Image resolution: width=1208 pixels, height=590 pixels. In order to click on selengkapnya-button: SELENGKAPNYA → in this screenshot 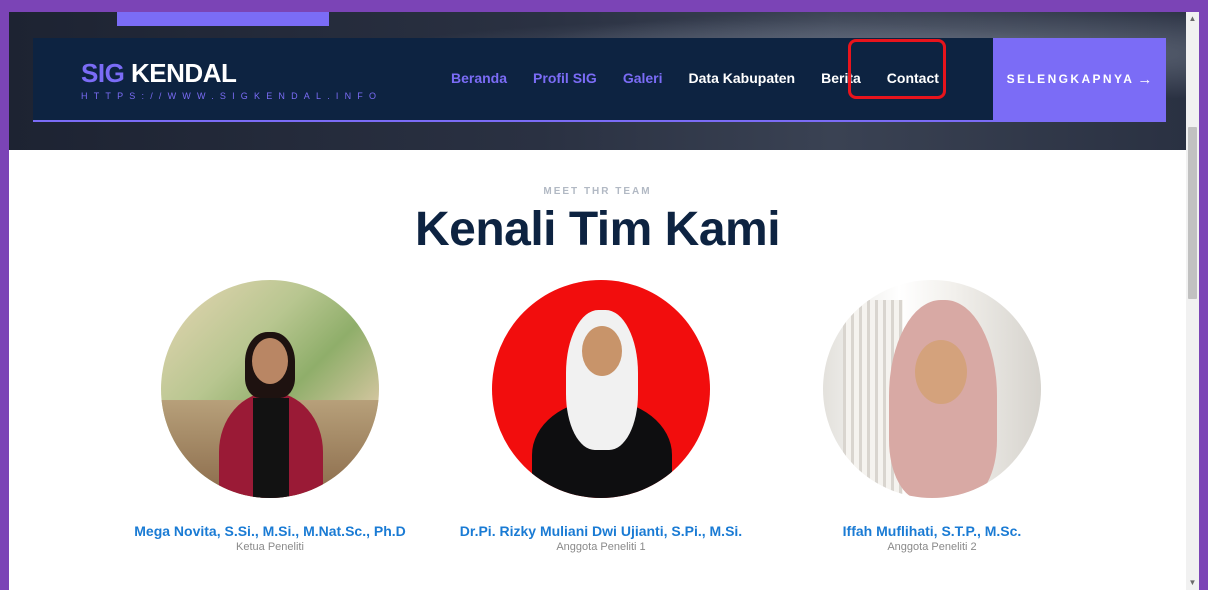, I will do `click(1079, 79)`.